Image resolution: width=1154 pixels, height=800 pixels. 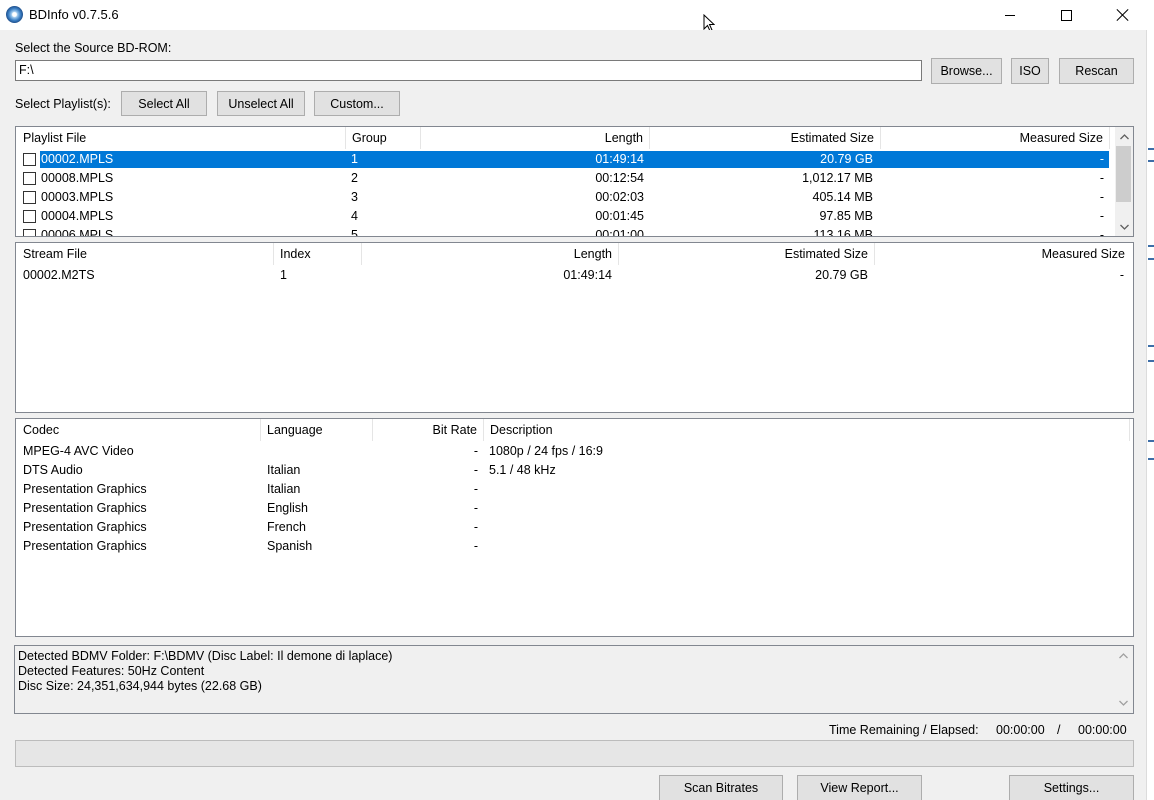 I want to click on playlist-file-cell: 00002.MPLS, so click(x=77, y=159).